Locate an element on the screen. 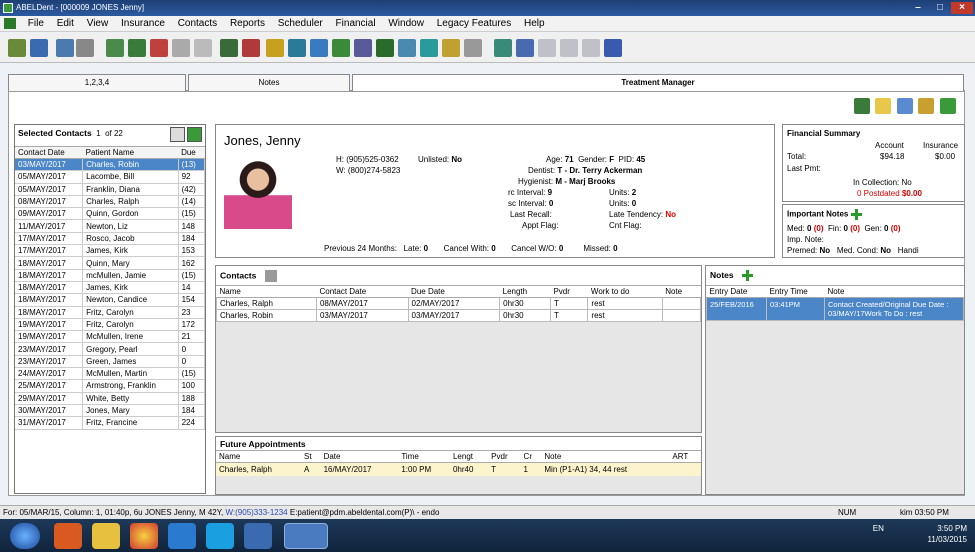  menu-reports: Reports is located at coordinates (247, 24).